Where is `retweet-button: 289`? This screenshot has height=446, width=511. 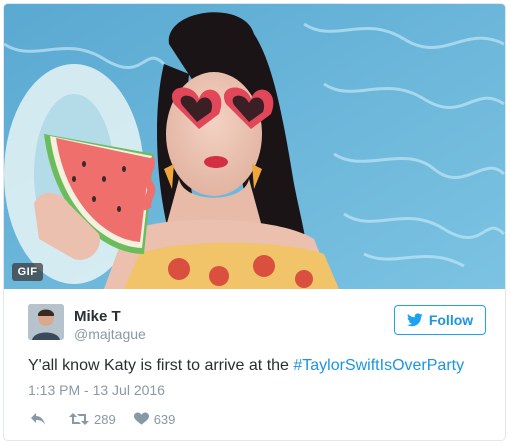
retweet-button: 289 is located at coordinates (92, 419).